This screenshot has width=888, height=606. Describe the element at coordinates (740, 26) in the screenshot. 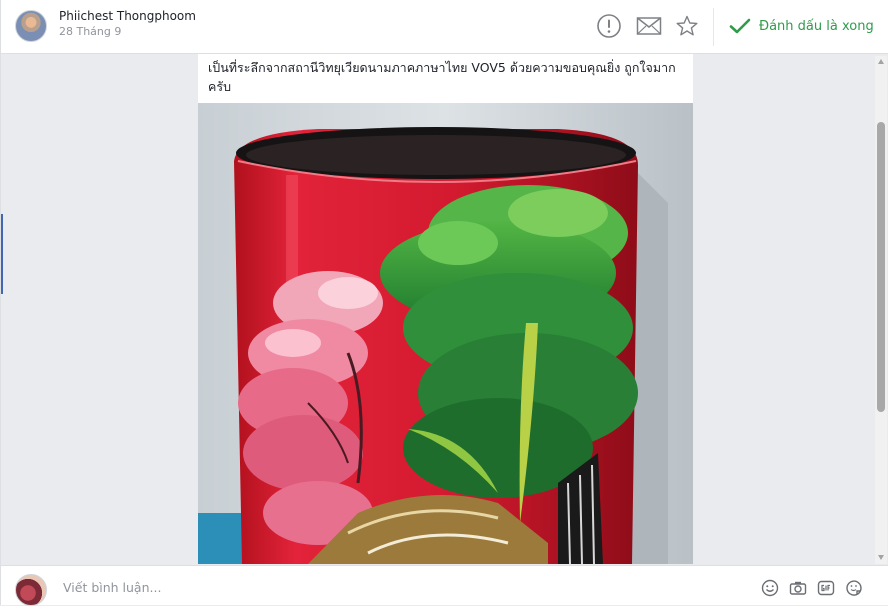

I see `checkmark-icon` at that location.